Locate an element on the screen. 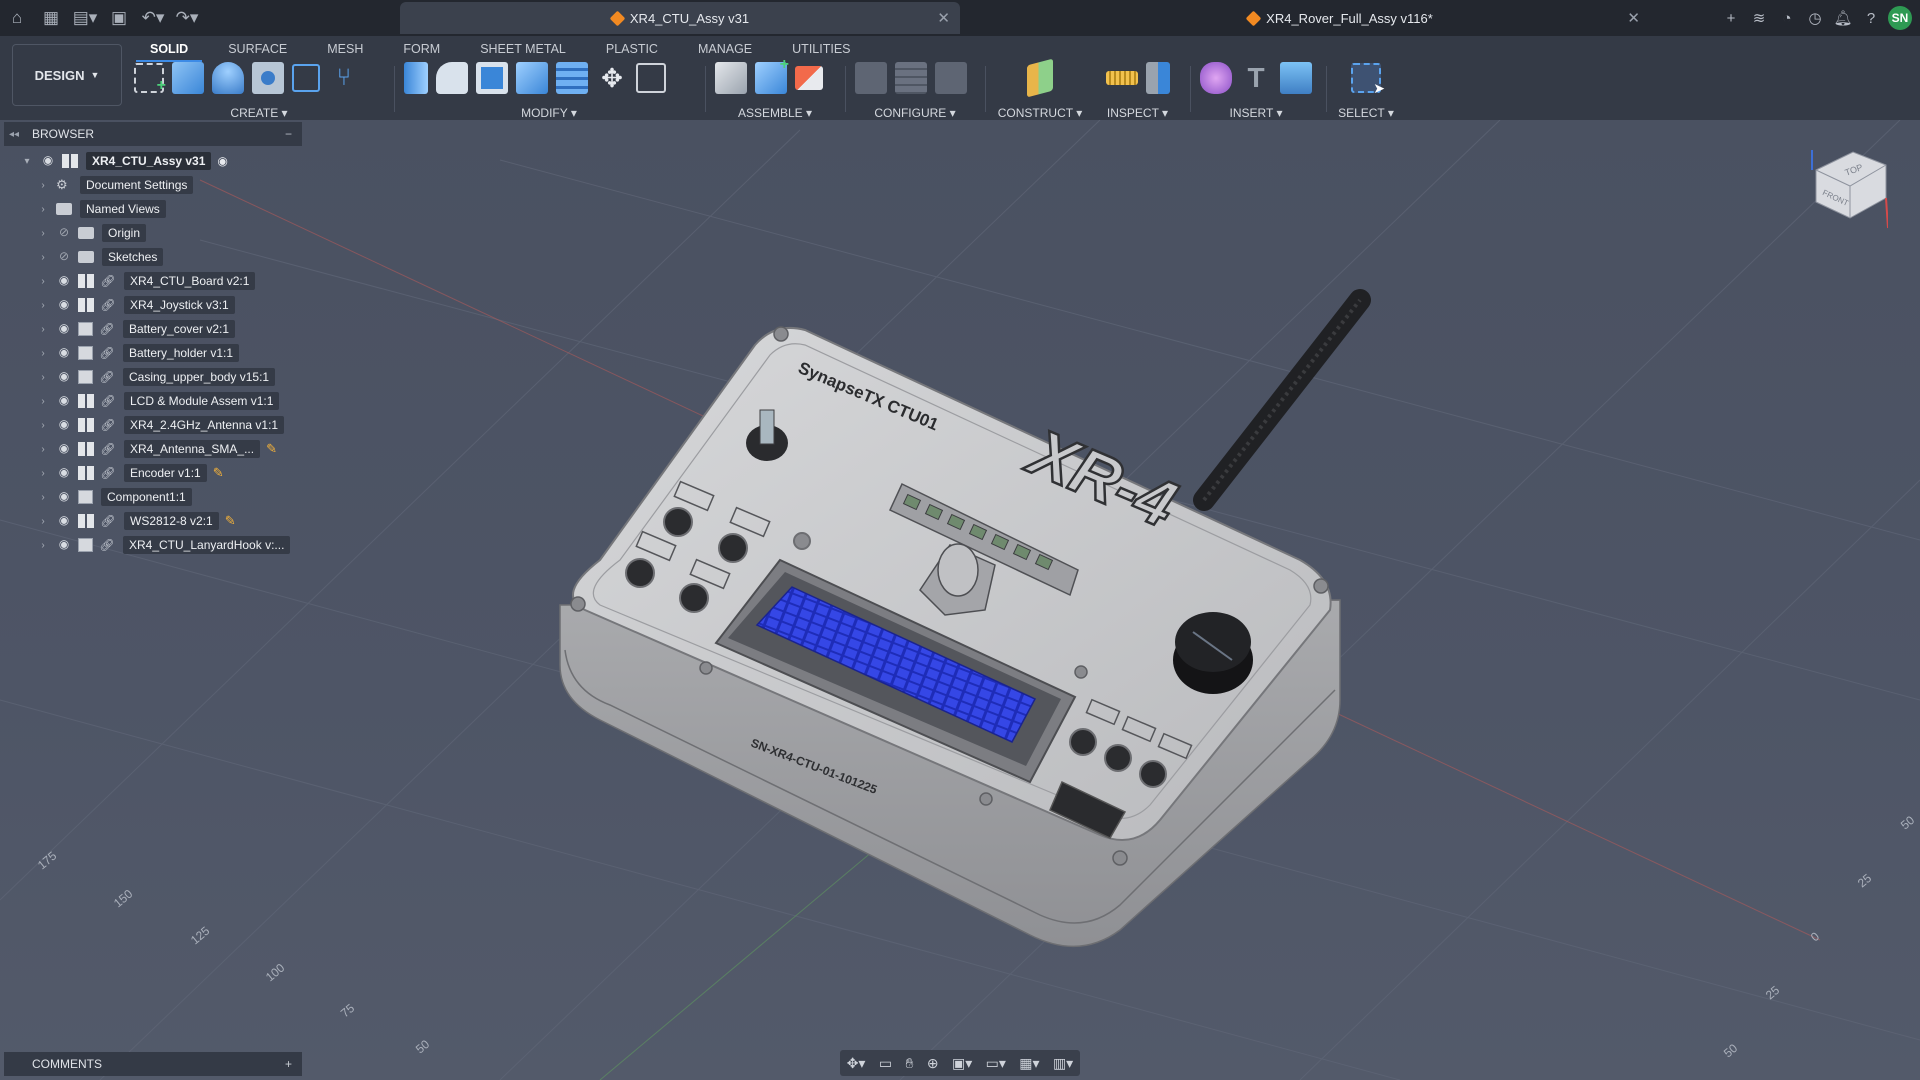  new-component-icon is located at coordinates (731, 78).